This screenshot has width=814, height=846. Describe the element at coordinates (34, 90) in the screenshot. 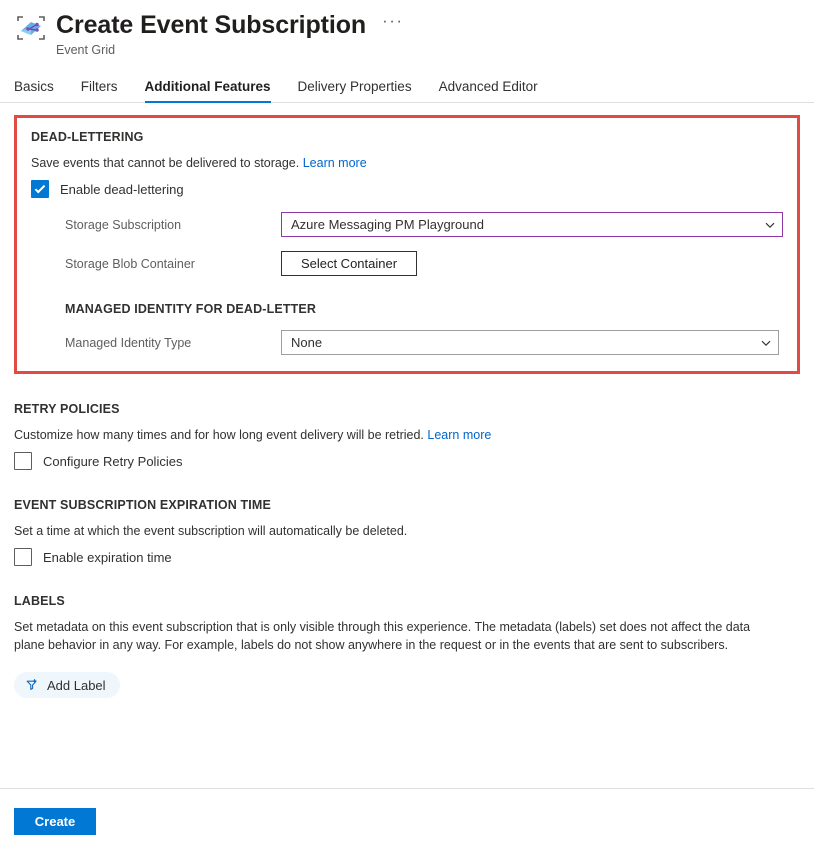

I see `tab-basics: Basics` at that location.